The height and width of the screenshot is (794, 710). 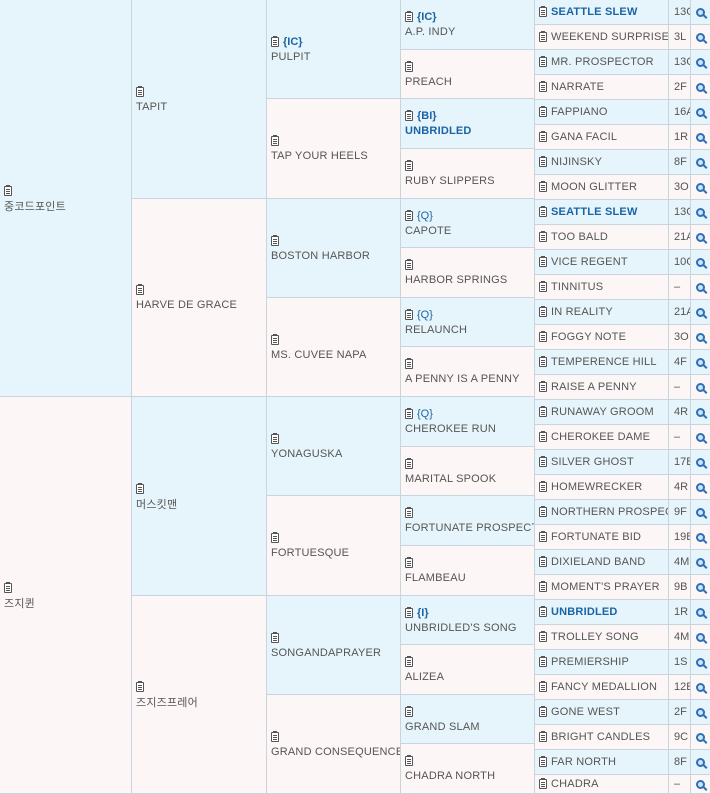 I want to click on horse-name: FOGGY NOTE, so click(x=588, y=337).